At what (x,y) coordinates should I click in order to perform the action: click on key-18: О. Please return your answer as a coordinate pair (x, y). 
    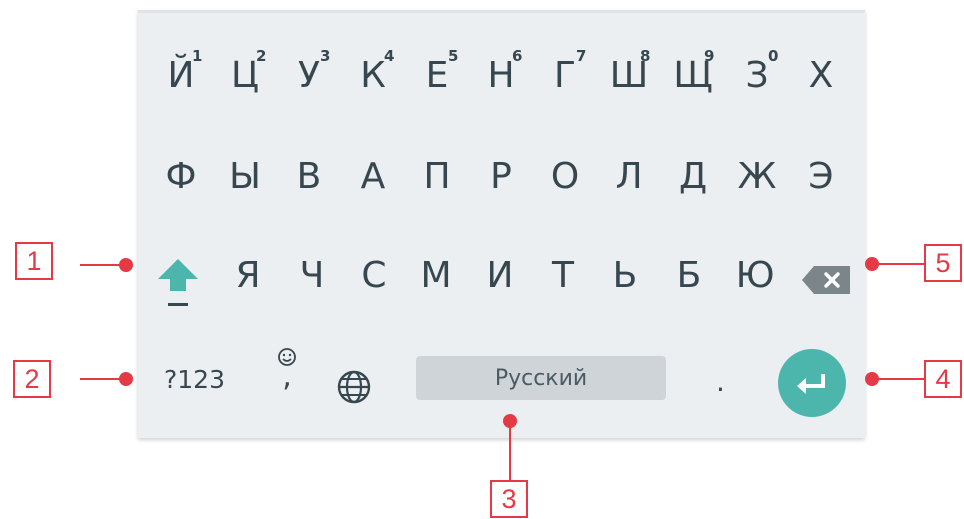
    Looking at the image, I should click on (565, 176).